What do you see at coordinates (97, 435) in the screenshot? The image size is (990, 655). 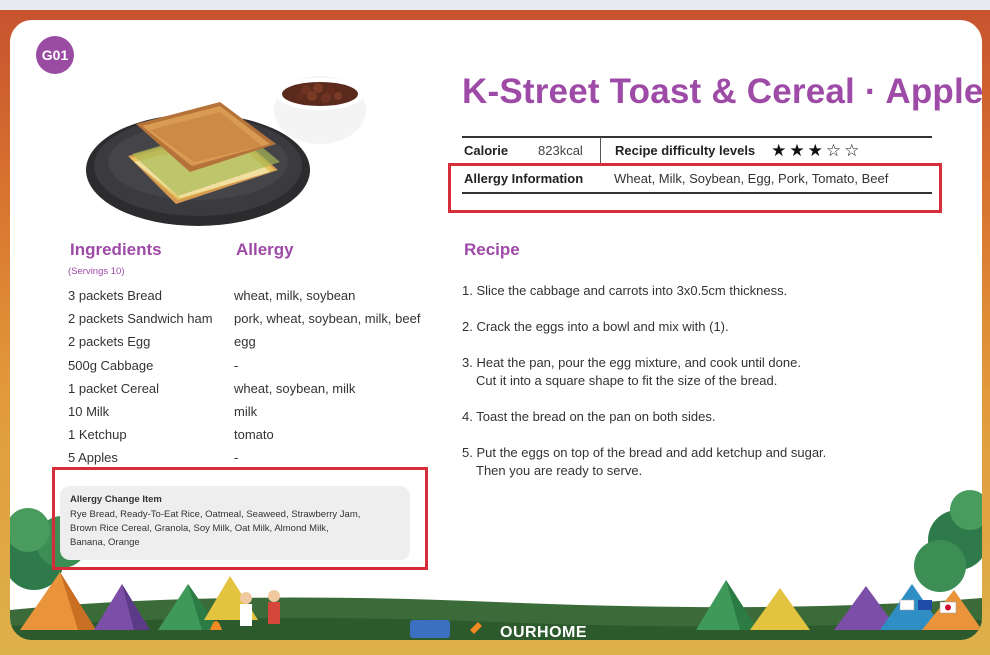 I see `ingredient-item: 1 Ketchup` at bounding box center [97, 435].